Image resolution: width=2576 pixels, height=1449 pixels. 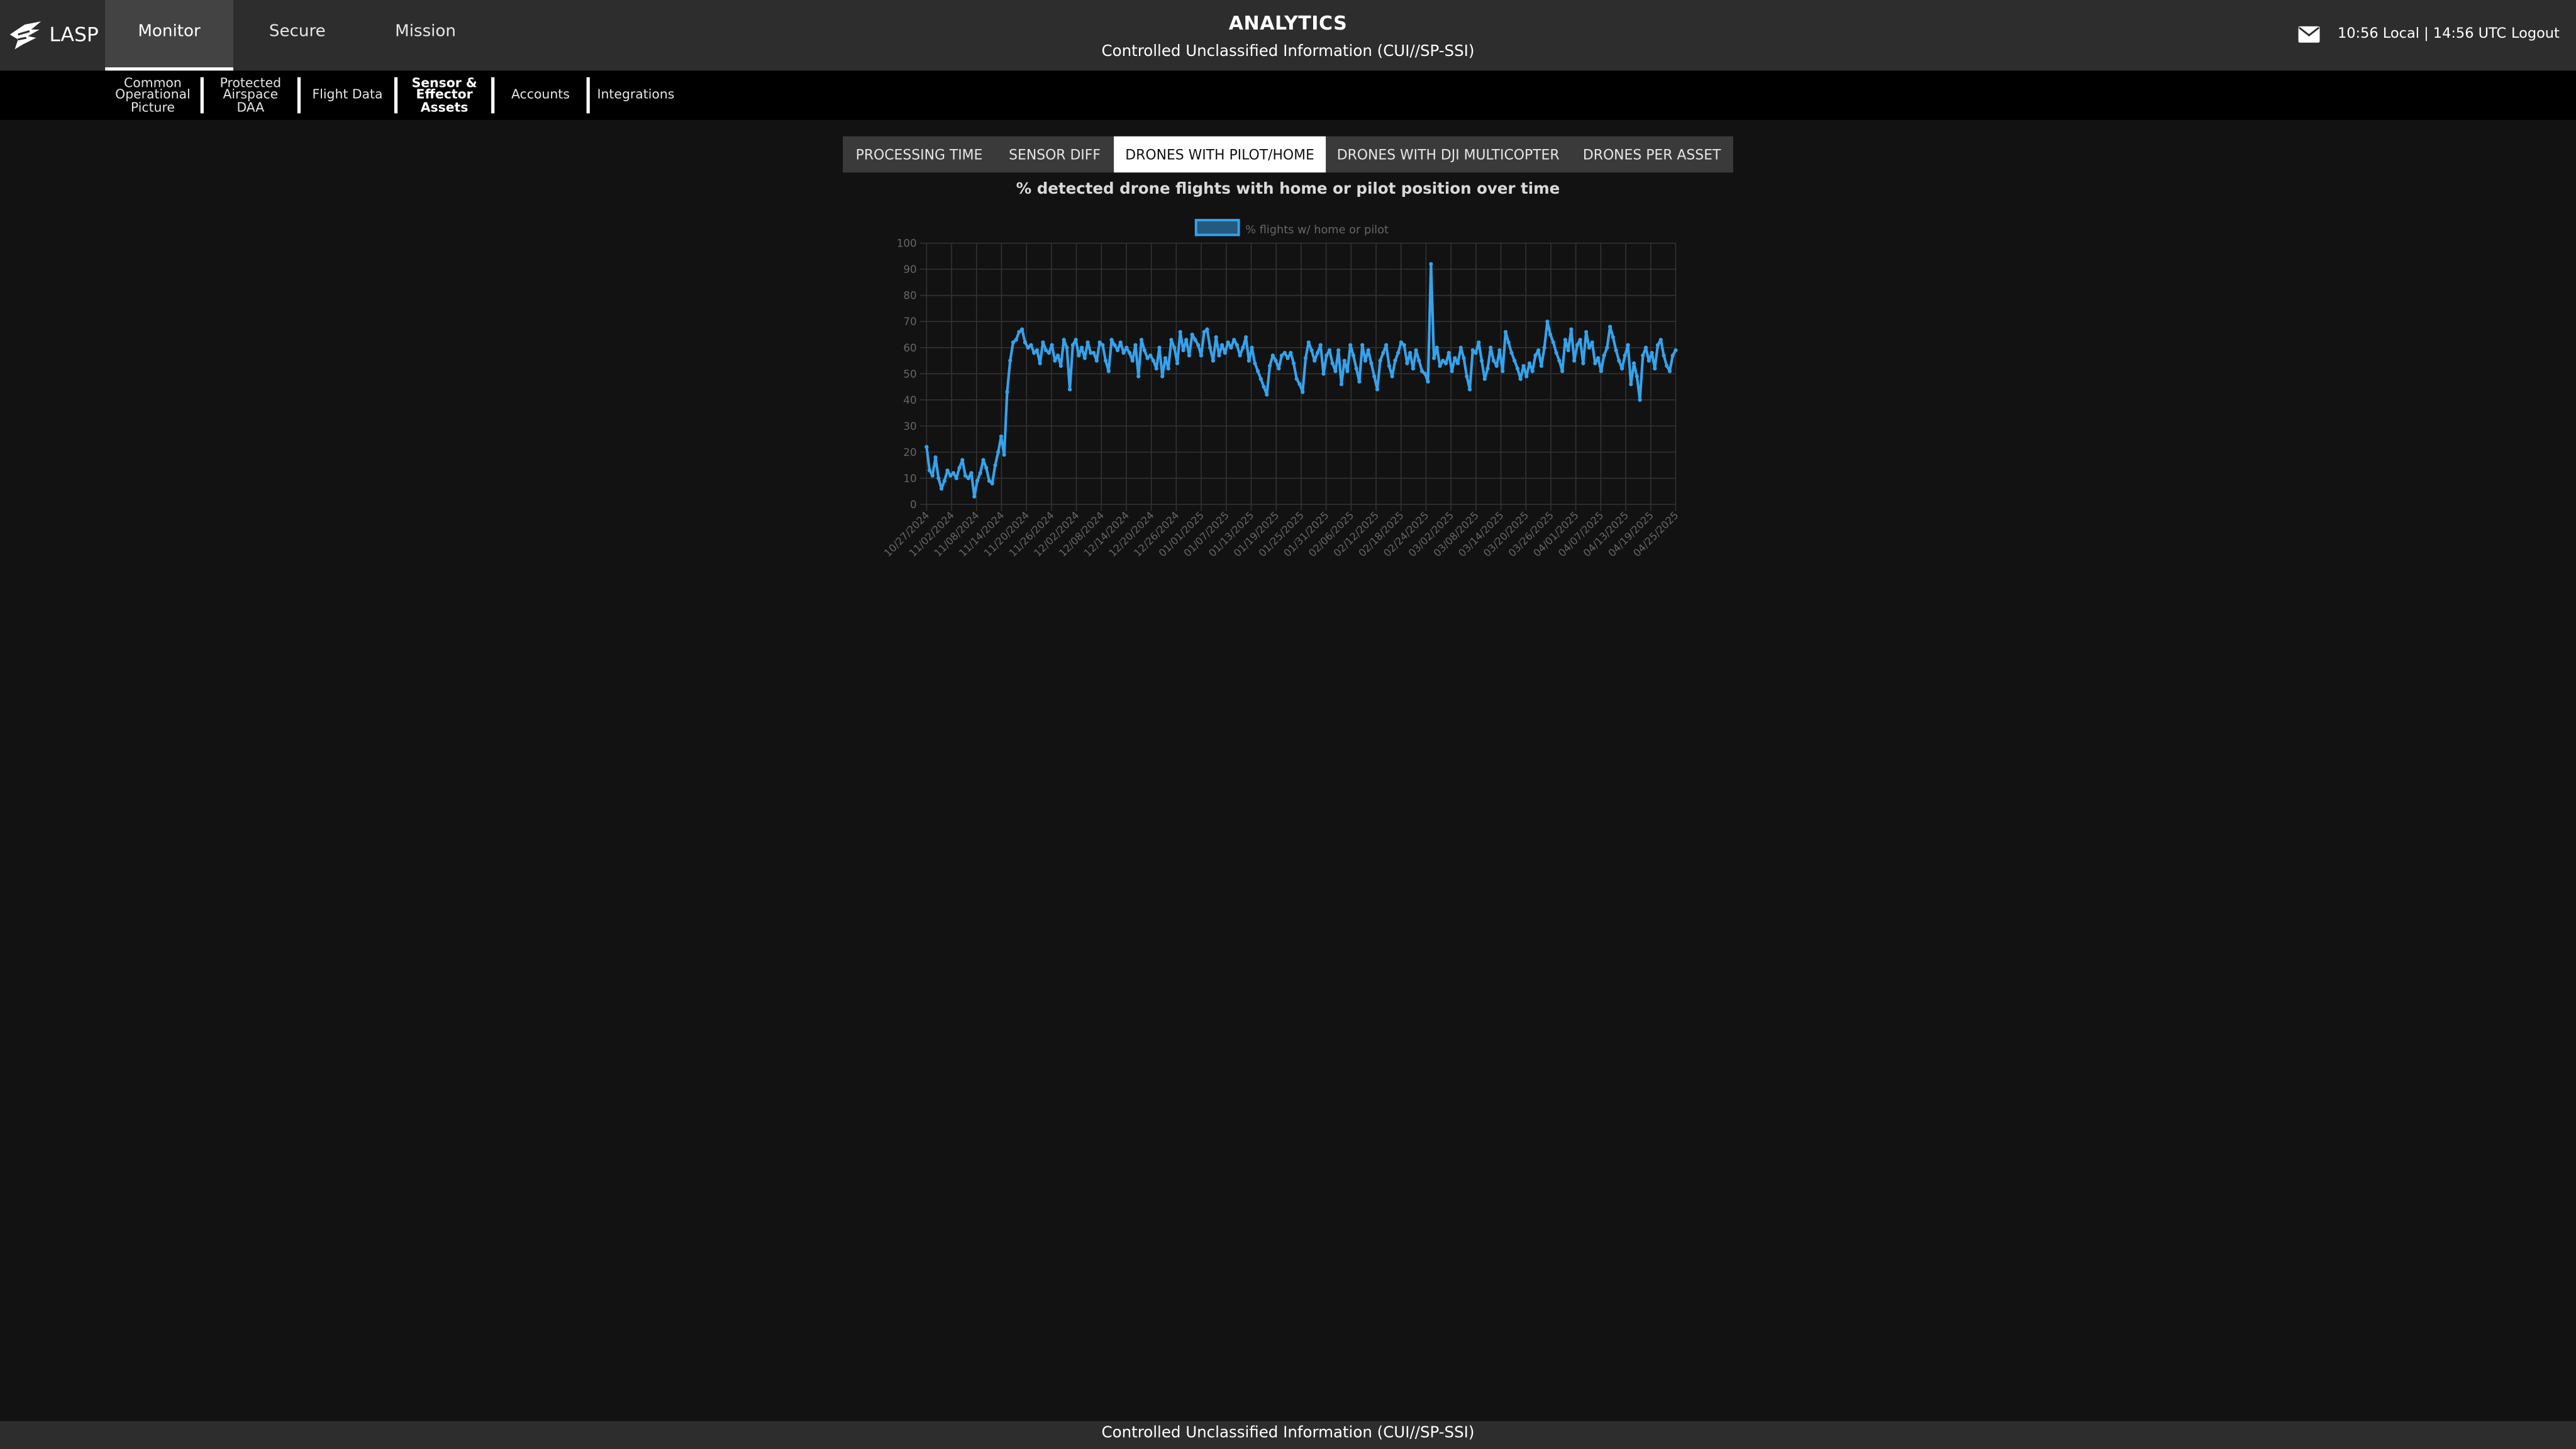 I want to click on subnav-integrations: Integrations, so click(x=636, y=94).